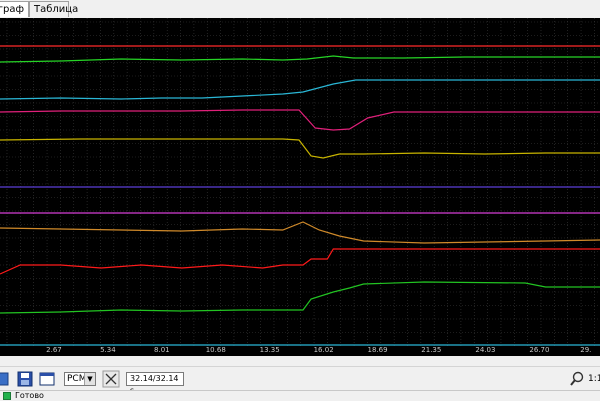  What do you see at coordinates (14, 9) in the screenshot?
I see `tab-oscillograph: Осциллограф` at bounding box center [14, 9].